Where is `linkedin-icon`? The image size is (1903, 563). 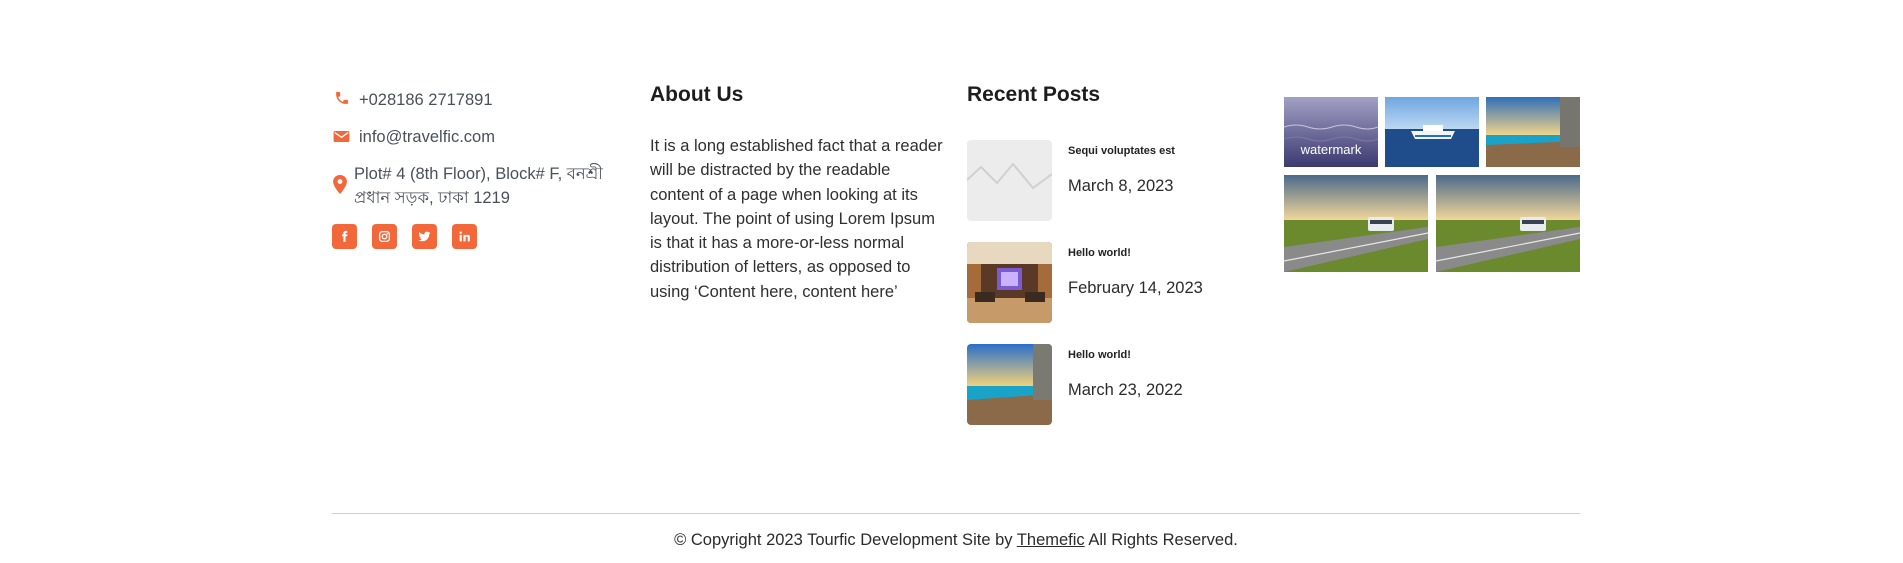
linkedin-icon is located at coordinates (464, 236).